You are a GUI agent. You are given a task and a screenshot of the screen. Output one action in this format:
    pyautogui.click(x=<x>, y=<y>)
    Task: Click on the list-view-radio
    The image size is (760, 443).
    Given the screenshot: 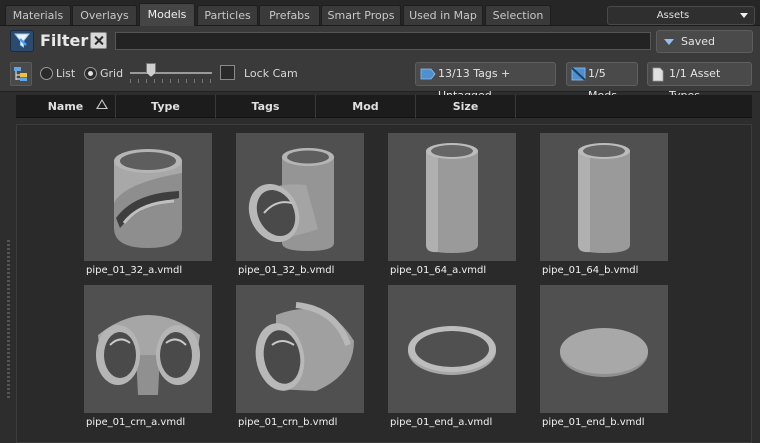 What is the action you would take?
    pyautogui.click(x=46, y=73)
    